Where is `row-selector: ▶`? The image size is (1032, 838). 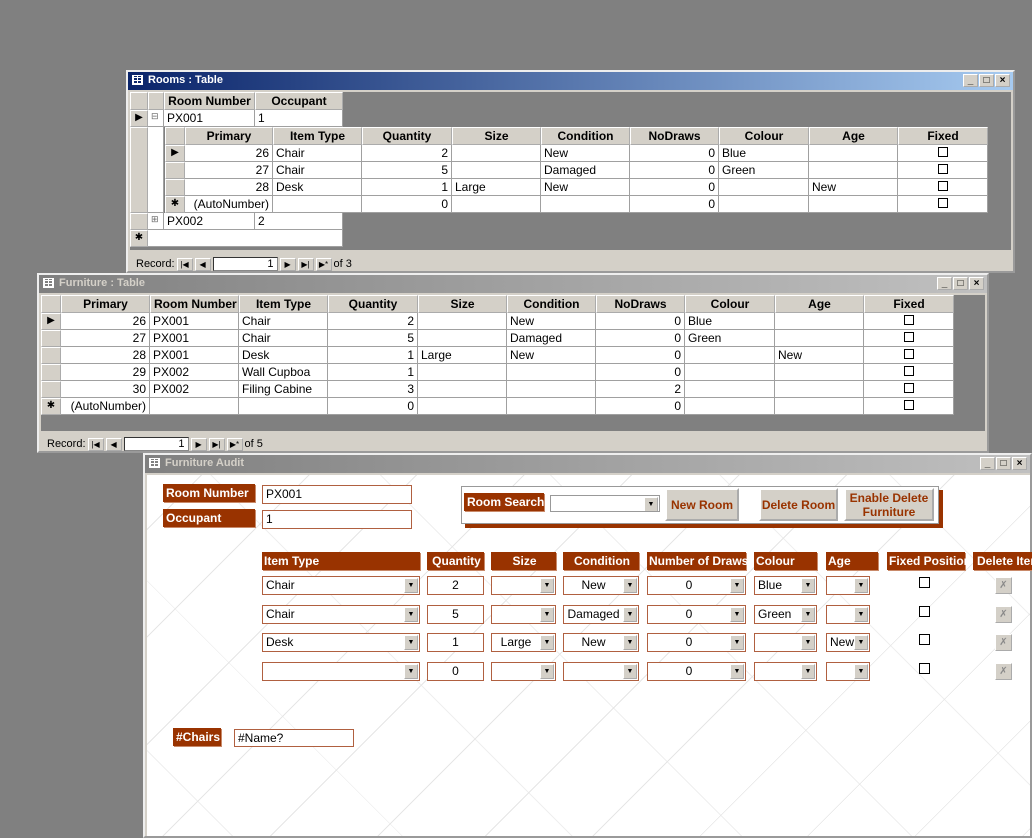 row-selector: ▶ is located at coordinates (139, 118).